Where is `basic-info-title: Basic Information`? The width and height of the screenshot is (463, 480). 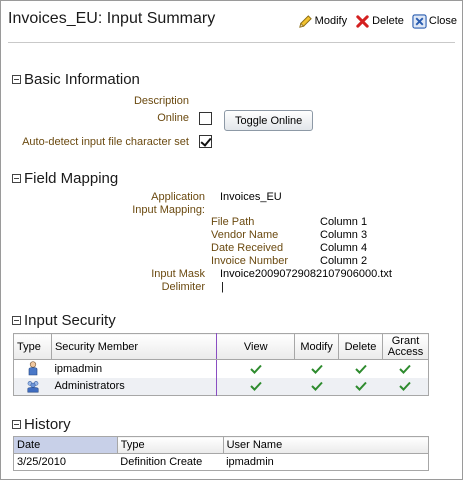
basic-info-title: Basic Information is located at coordinates (82, 79).